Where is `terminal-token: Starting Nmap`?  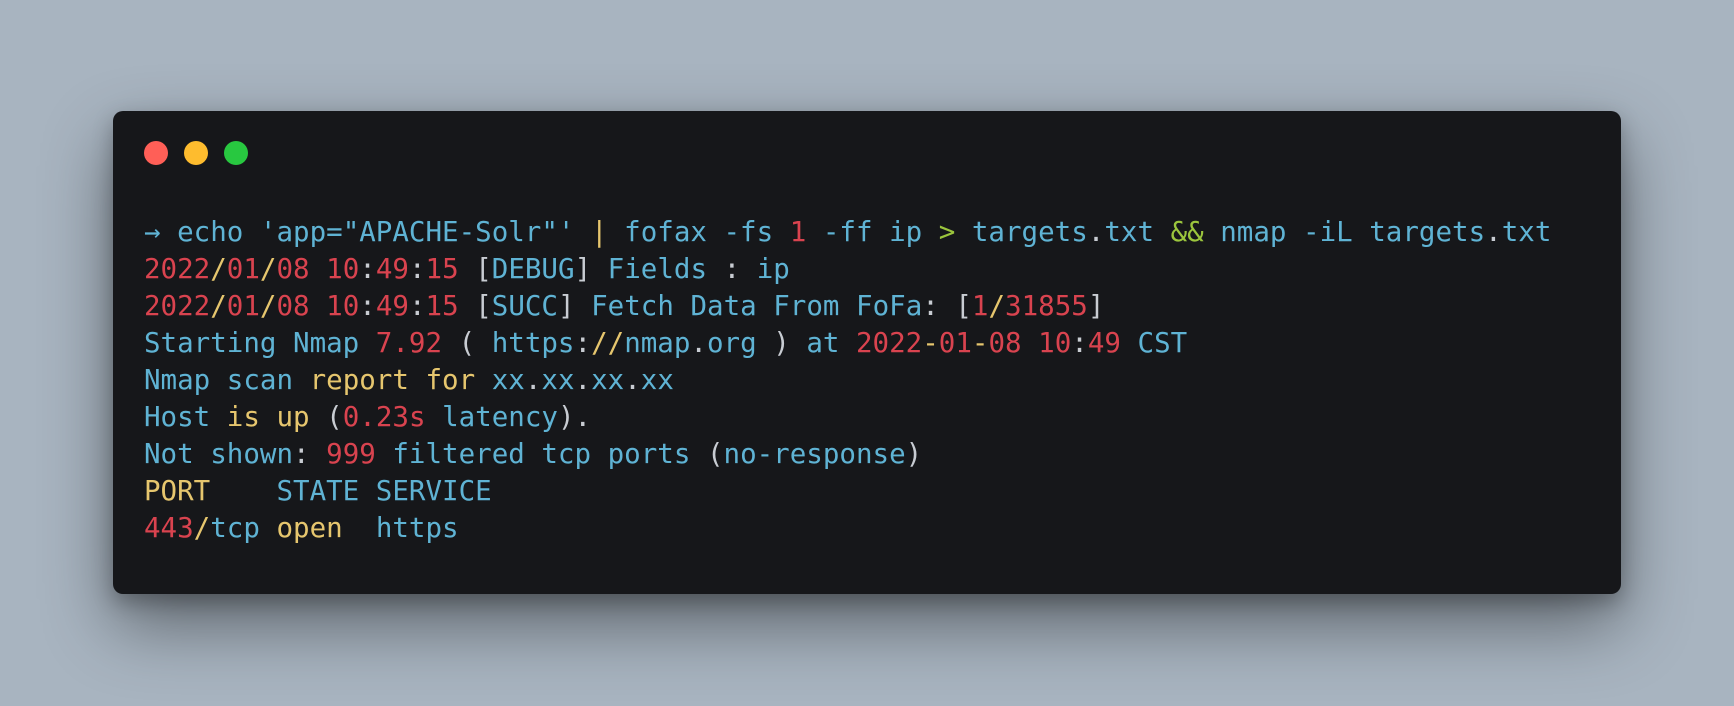 terminal-token: Starting Nmap is located at coordinates (260, 343).